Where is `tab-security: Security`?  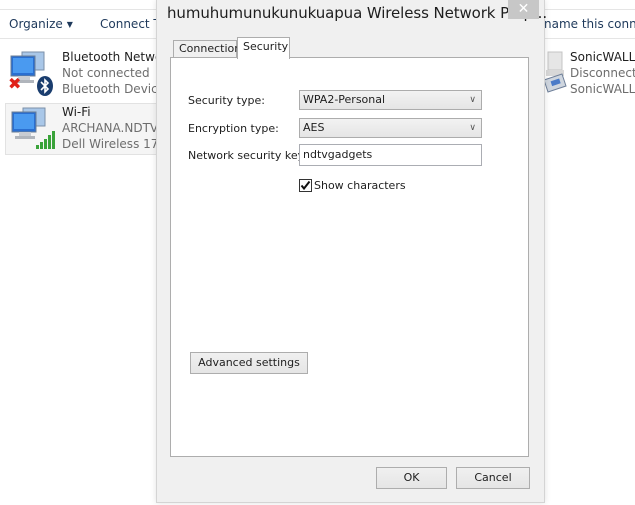
tab-security: Security is located at coordinates (263, 48).